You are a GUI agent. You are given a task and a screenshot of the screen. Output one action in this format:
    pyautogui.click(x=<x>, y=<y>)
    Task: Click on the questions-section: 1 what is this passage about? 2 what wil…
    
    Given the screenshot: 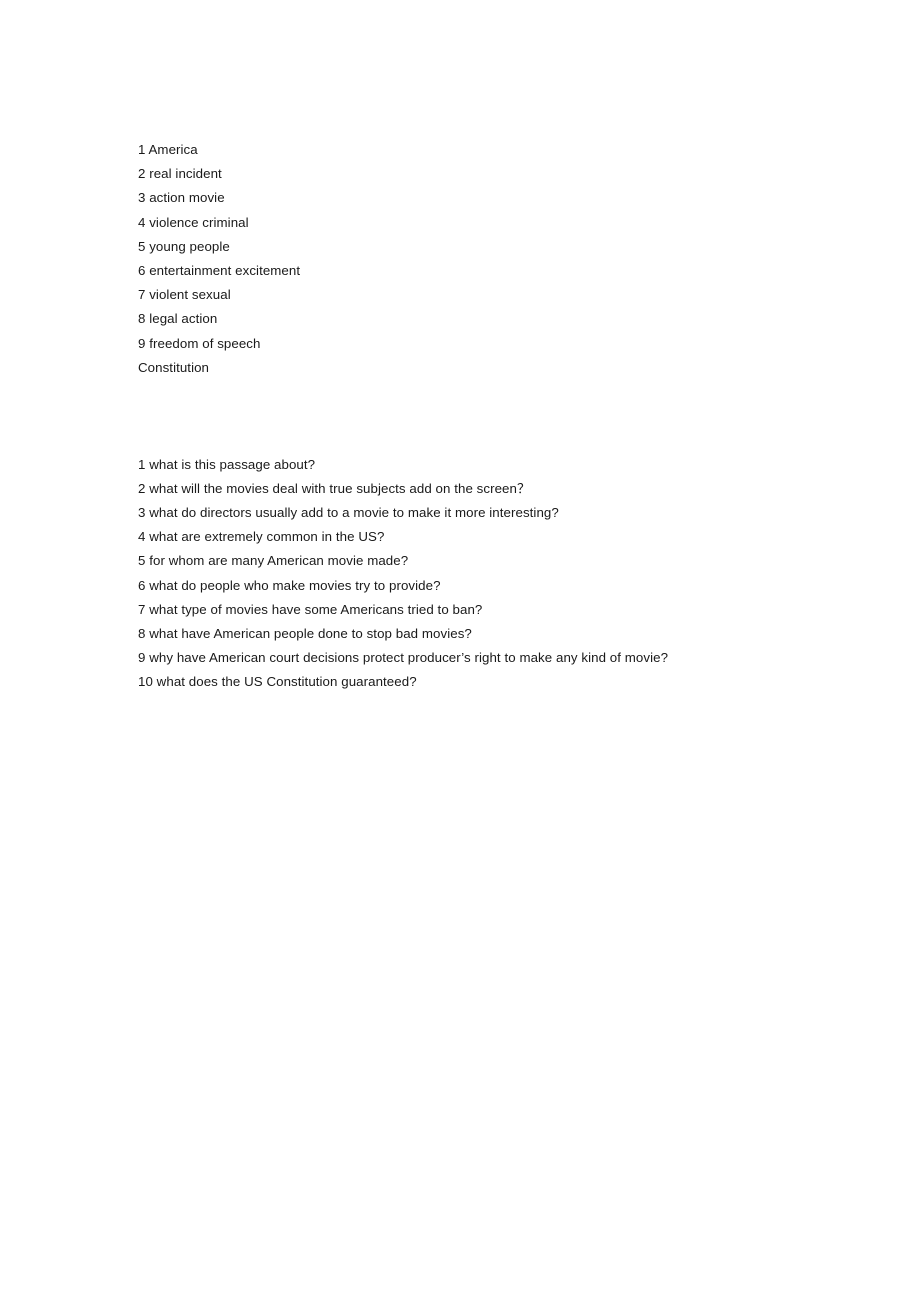 What is the action you would take?
    pyautogui.click(x=494, y=574)
    